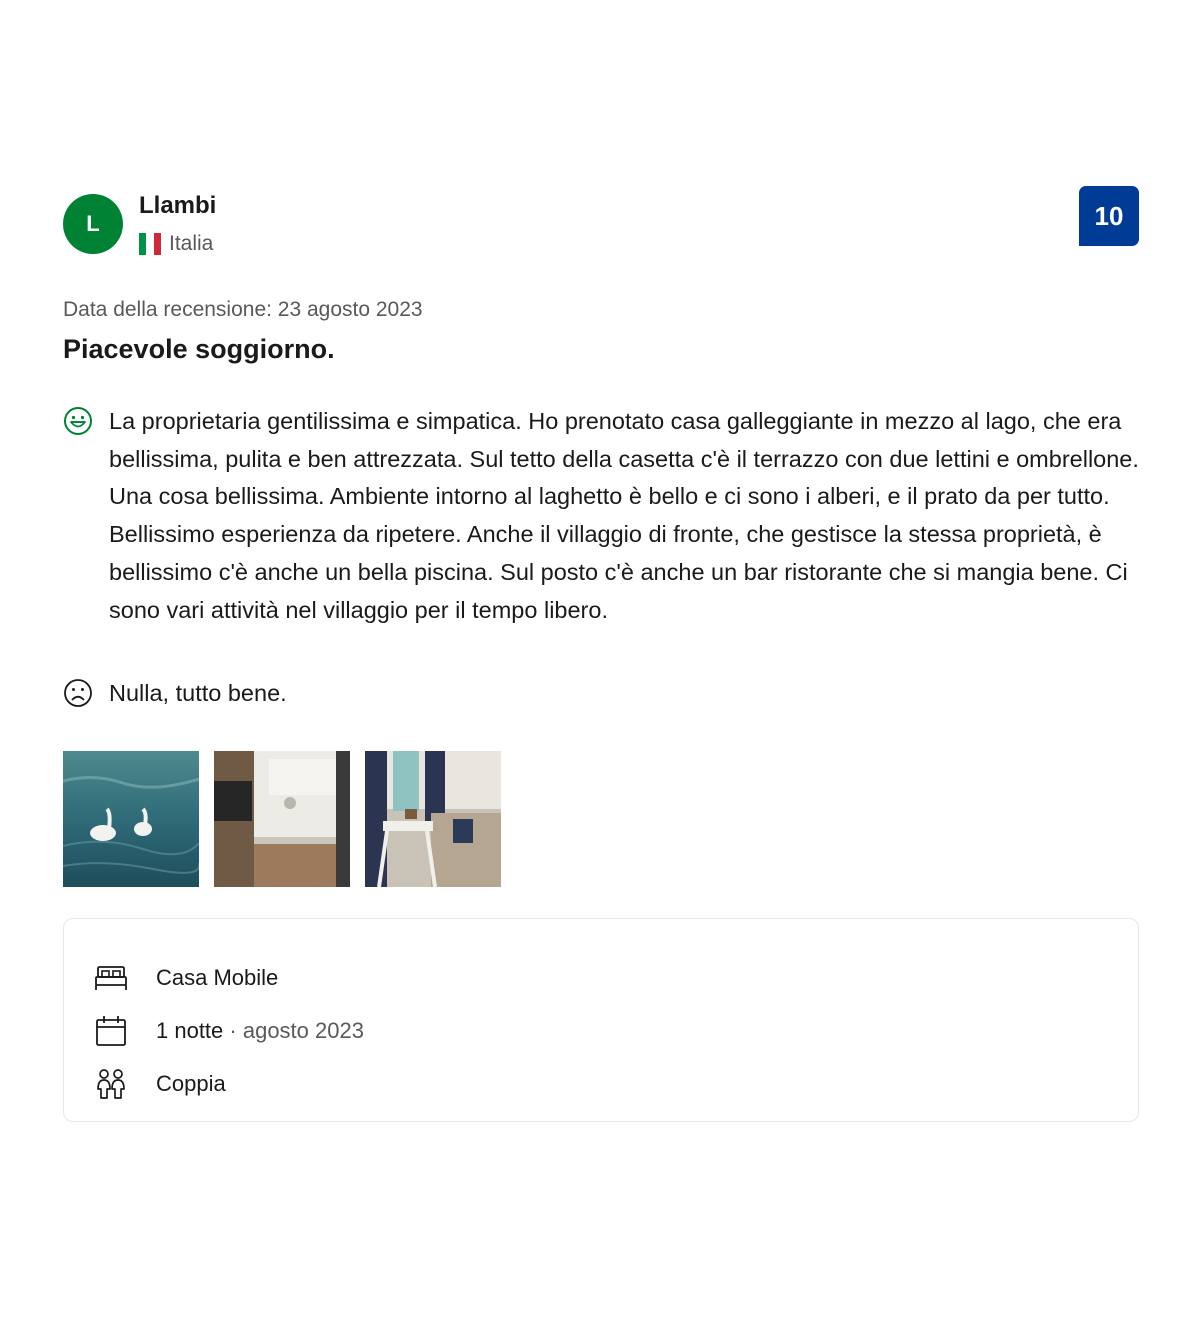 This screenshot has width=1200, height=1335. Describe the element at coordinates (303, 1031) in the screenshot. I see `stay-date: agosto 2023` at that location.